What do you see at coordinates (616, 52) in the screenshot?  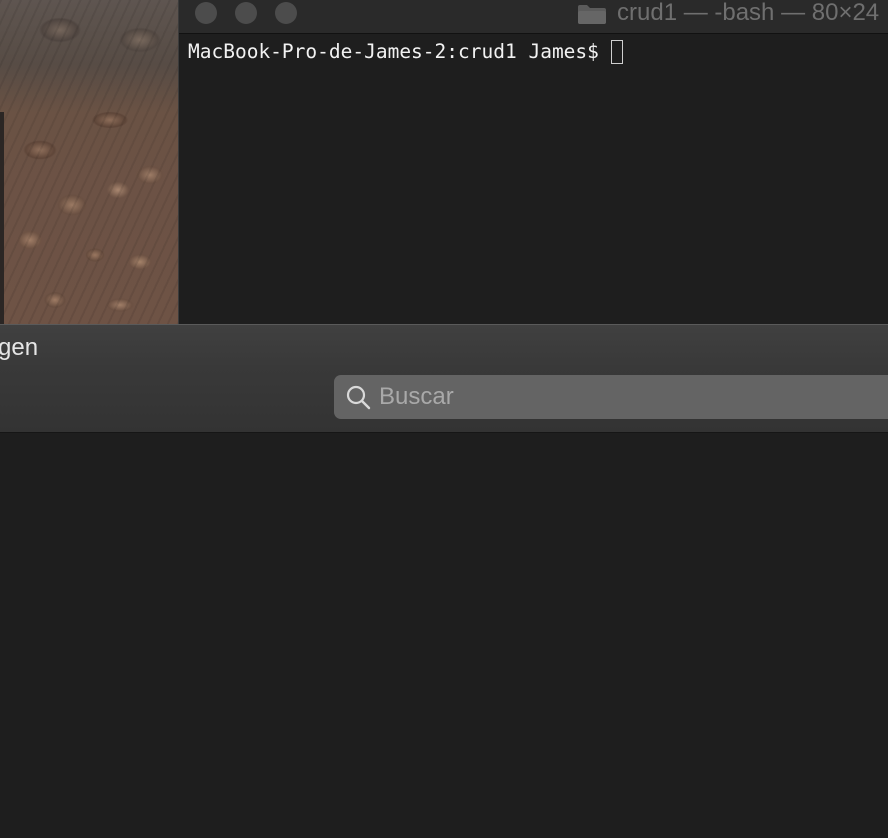 I see `text-cursor` at bounding box center [616, 52].